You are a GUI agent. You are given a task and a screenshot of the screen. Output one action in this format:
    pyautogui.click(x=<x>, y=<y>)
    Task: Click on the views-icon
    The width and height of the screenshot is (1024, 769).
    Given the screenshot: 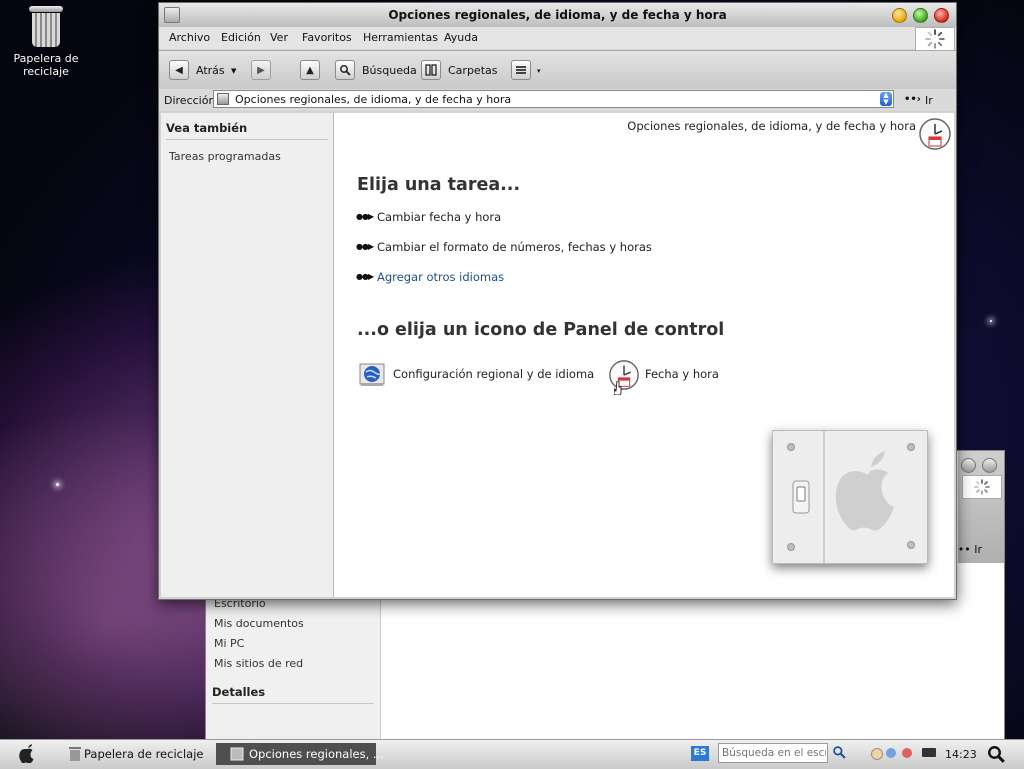 What is the action you would take?
    pyautogui.click(x=521, y=70)
    